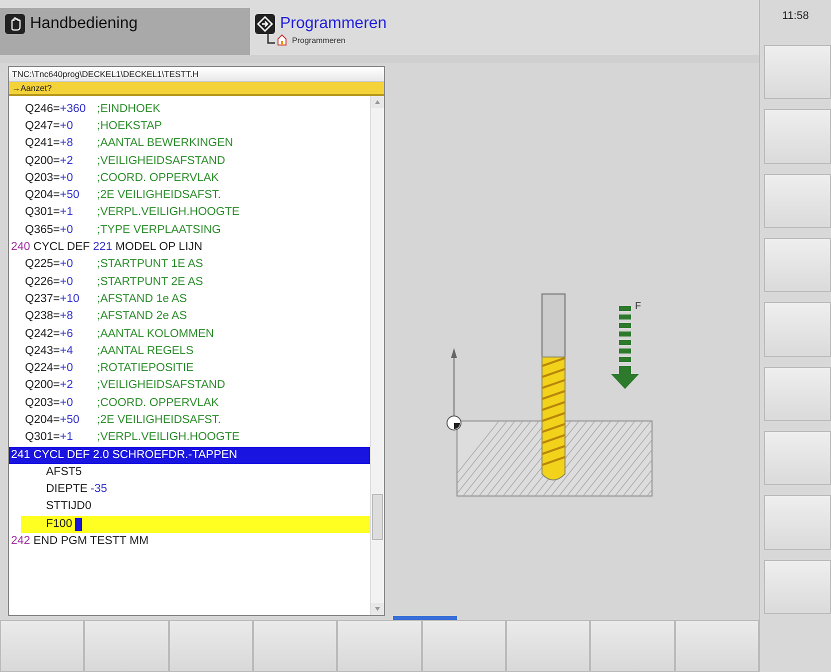 This screenshot has width=831, height=672. Describe the element at coordinates (15, 24) in the screenshot. I see `hand-icon` at that location.